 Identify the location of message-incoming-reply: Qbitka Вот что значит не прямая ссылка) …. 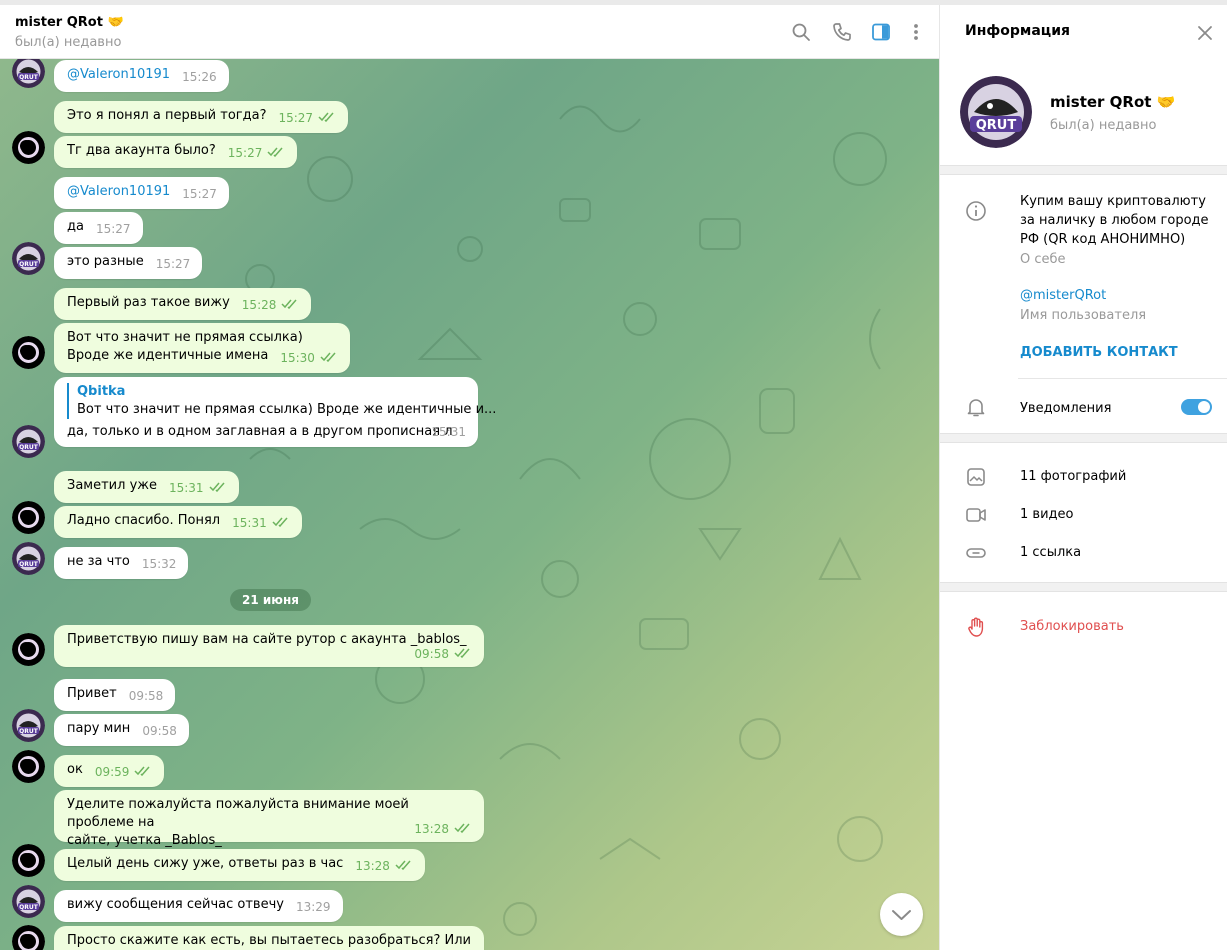
(275, 412).